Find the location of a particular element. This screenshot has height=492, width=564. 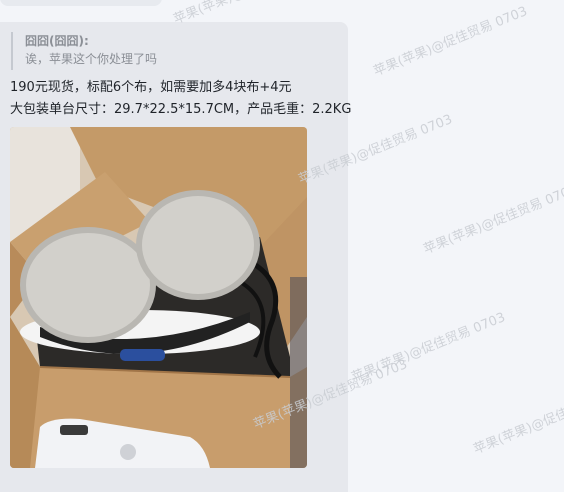

quote-author: 囧囧(囧囧): is located at coordinates (57, 41).